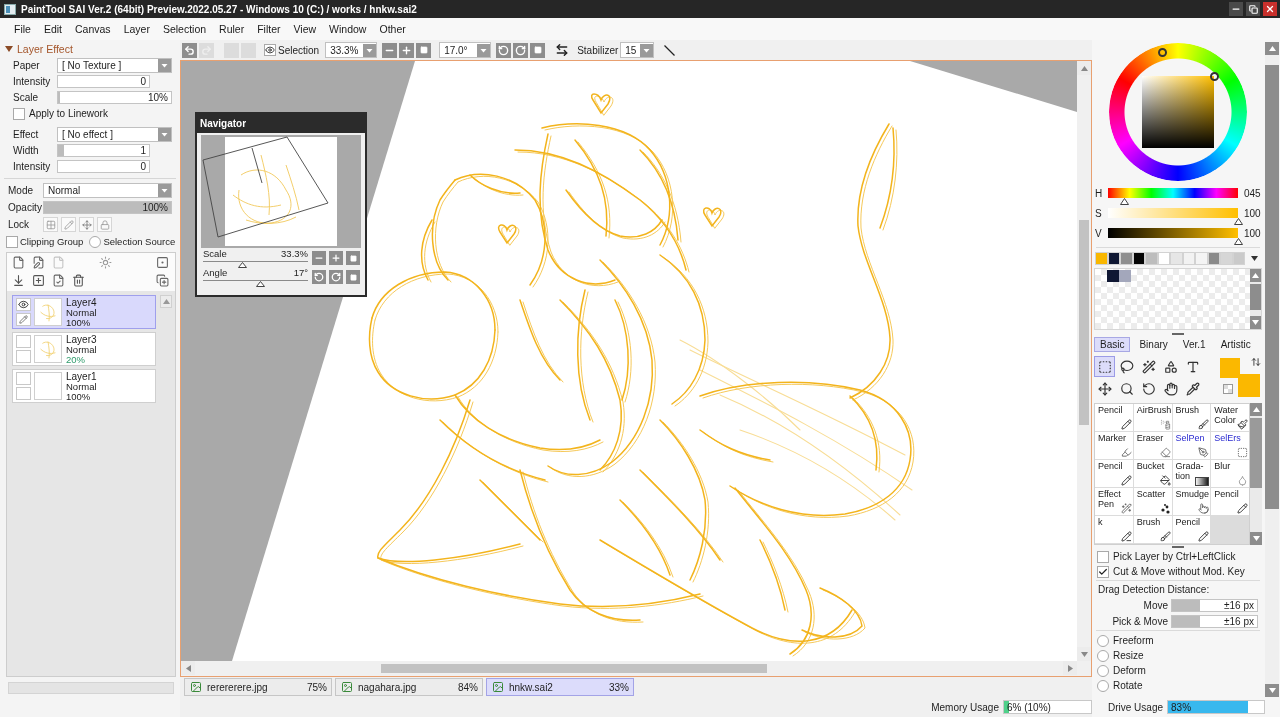 The height and width of the screenshot is (717, 1280). What do you see at coordinates (1191, 445) in the screenshot?
I see `brush-slot: SelPen` at bounding box center [1191, 445].